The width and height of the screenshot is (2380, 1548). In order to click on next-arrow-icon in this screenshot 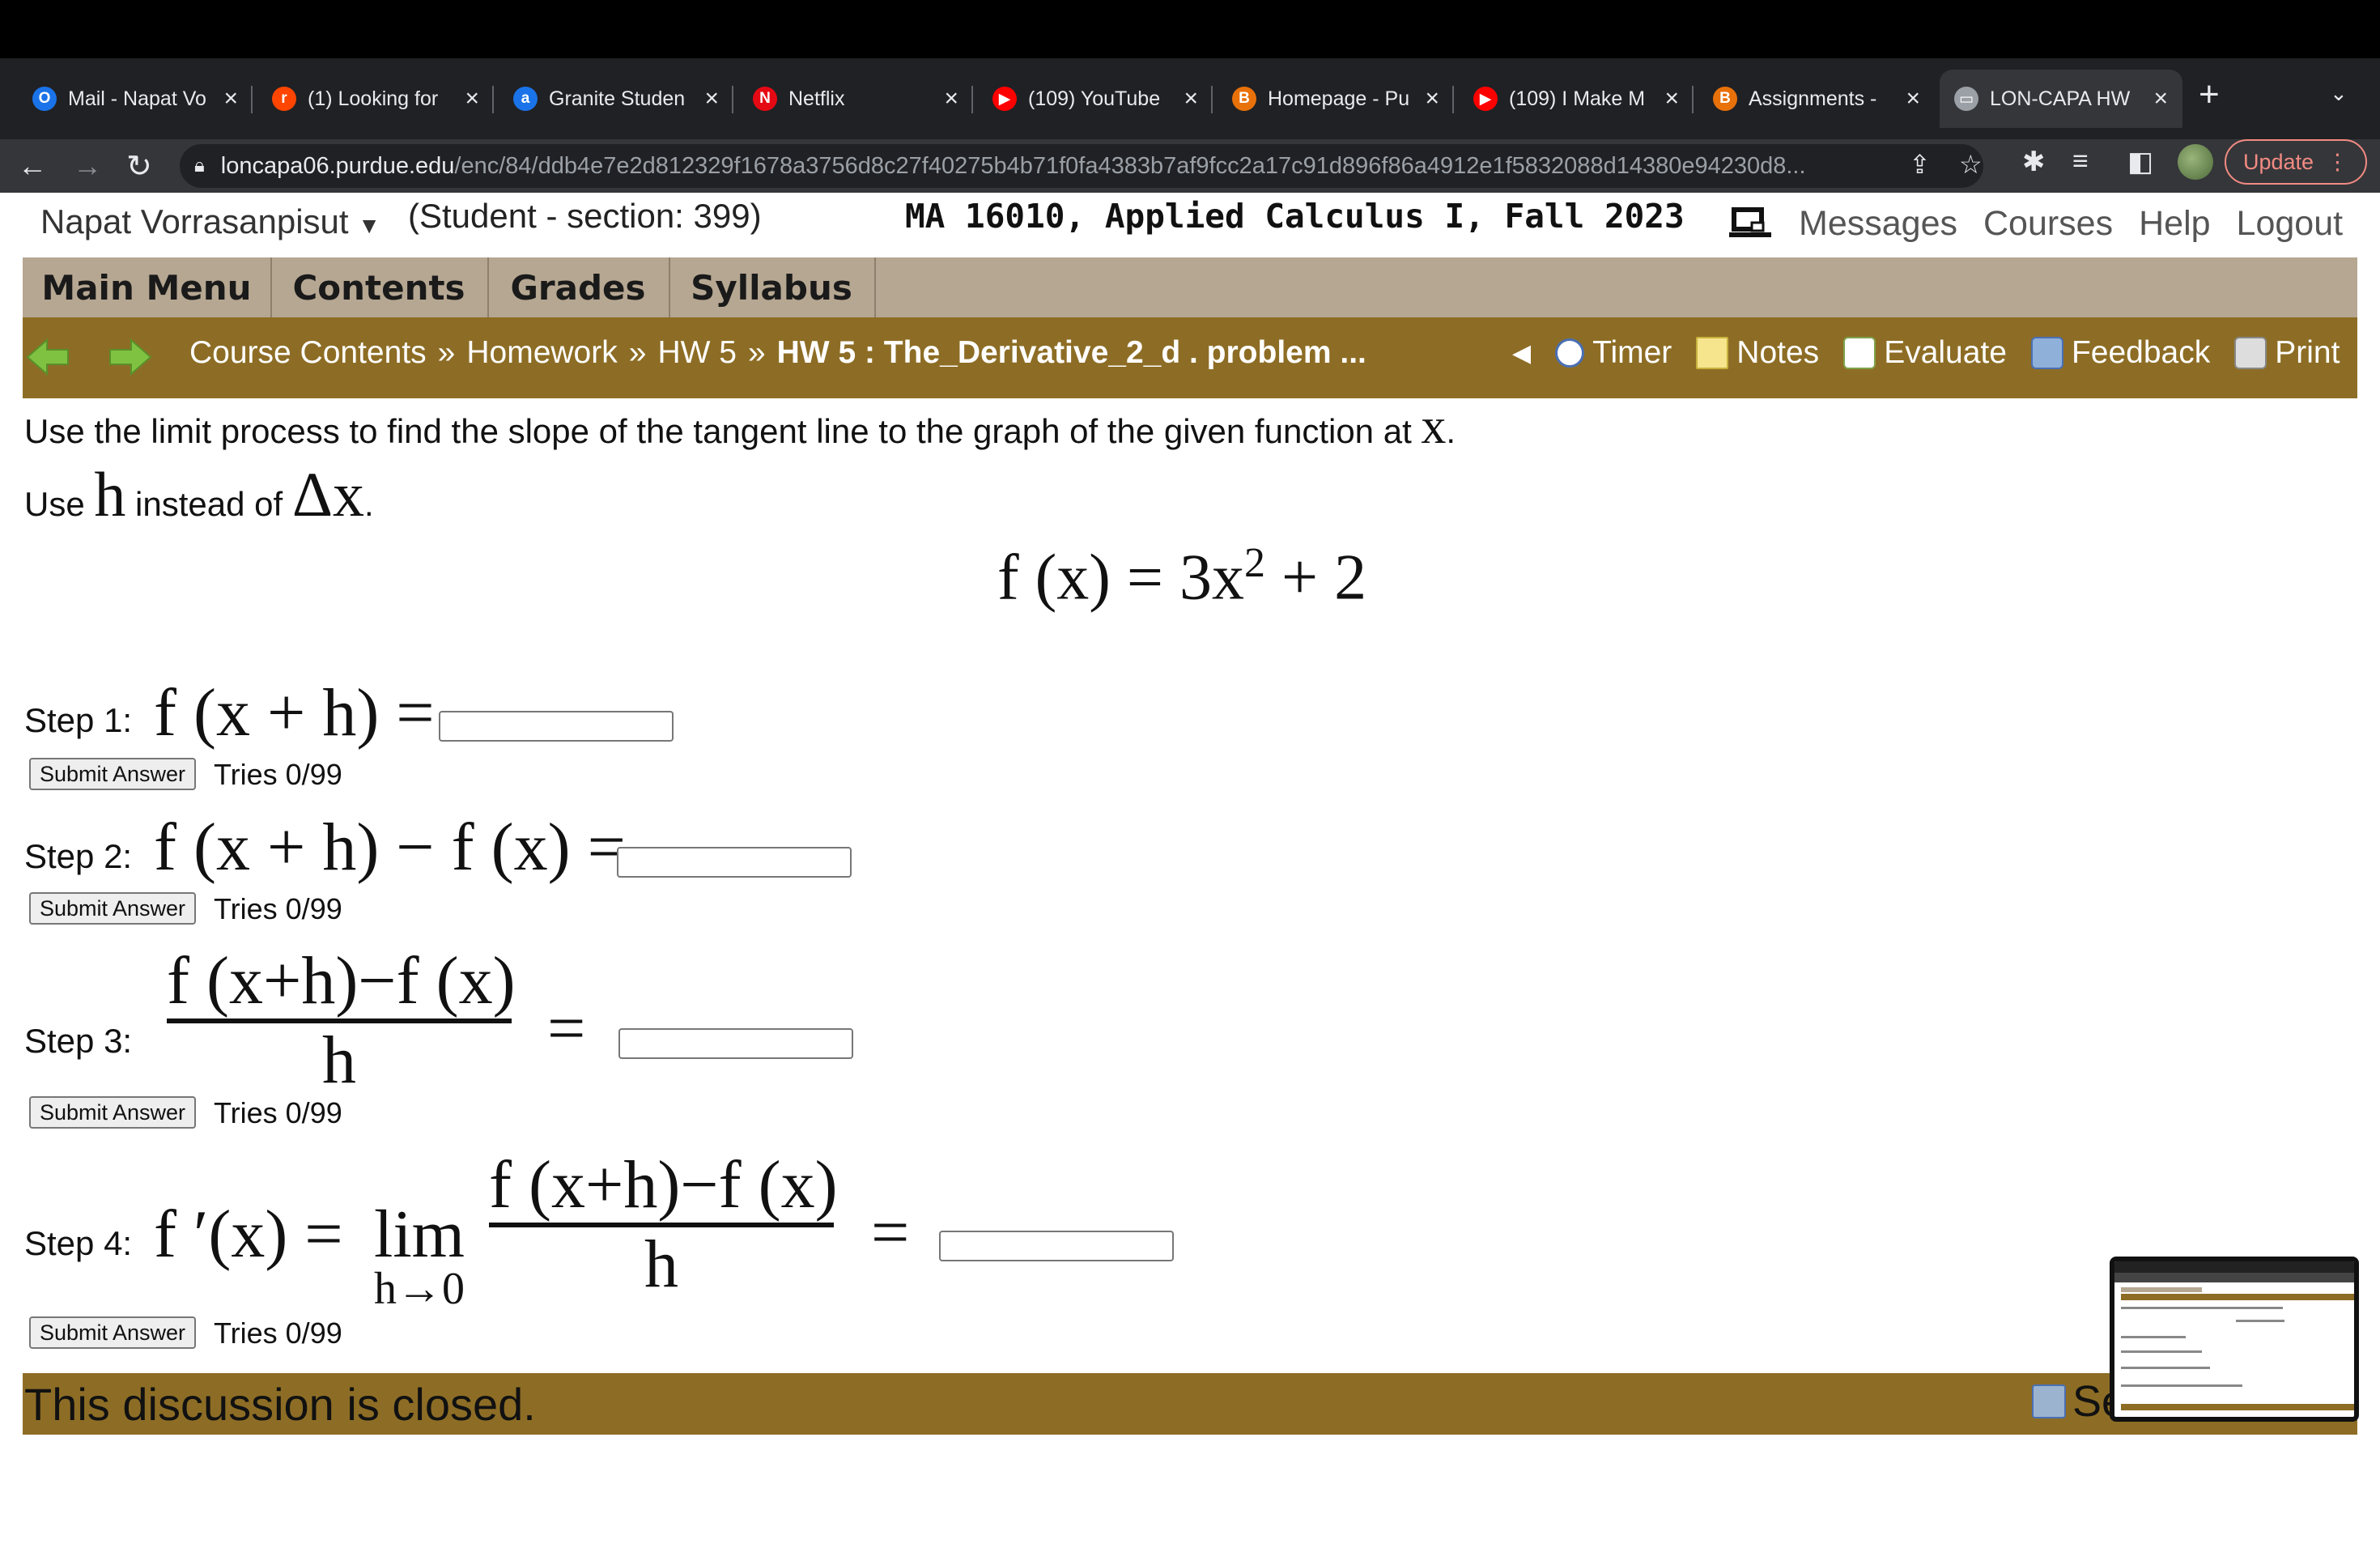, I will do `click(129, 359)`.